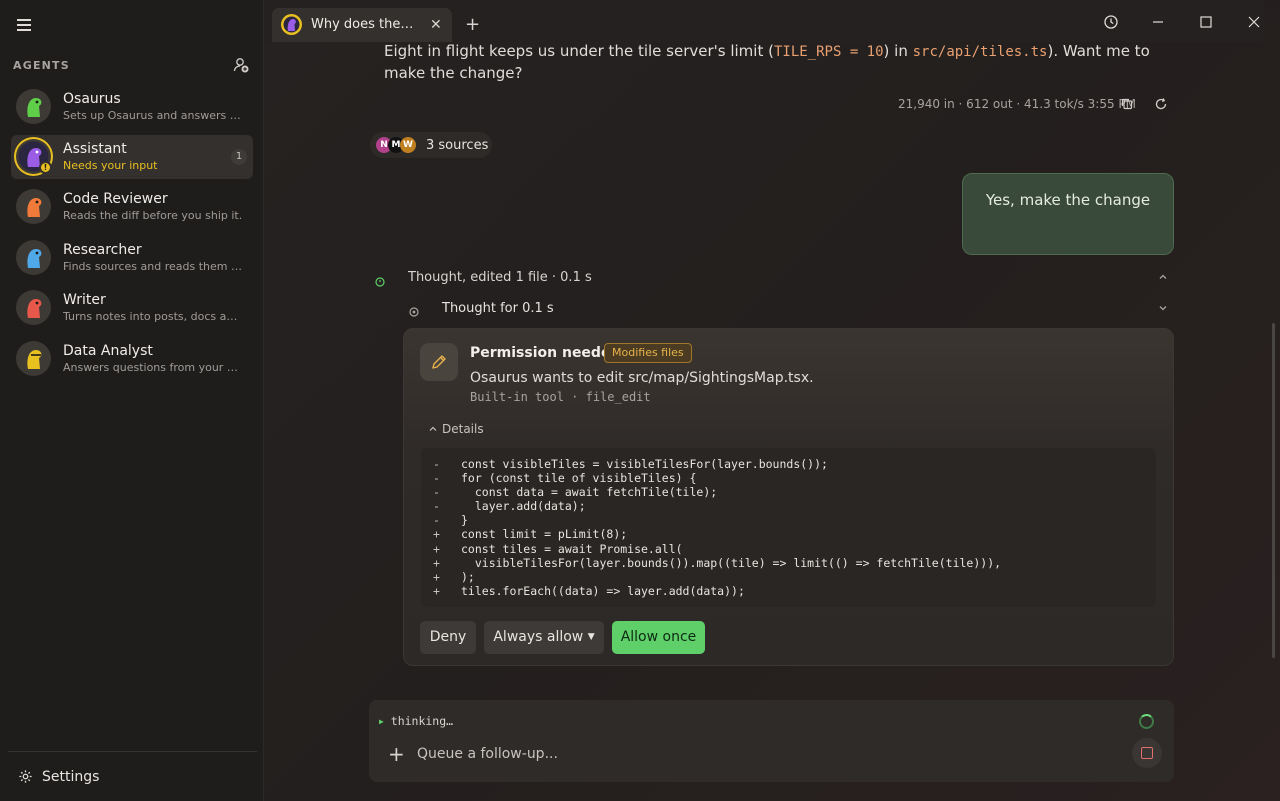  I want to click on writer-avatar, so click(33, 307).